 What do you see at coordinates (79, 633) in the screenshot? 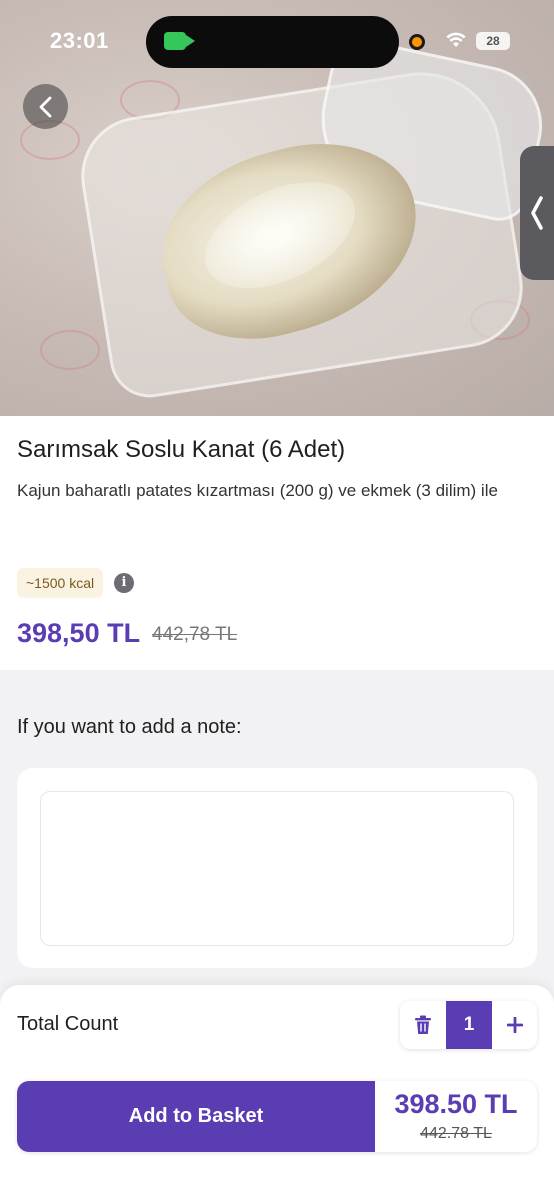
I see `product-price: 398,50 TL` at bounding box center [79, 633].